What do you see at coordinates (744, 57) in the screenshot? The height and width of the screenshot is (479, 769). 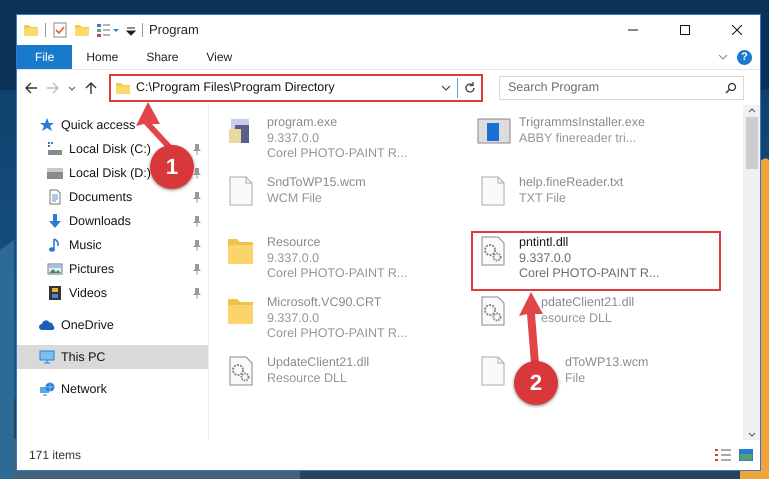 I see `help-button: ?` at bounding box center [744, 57].